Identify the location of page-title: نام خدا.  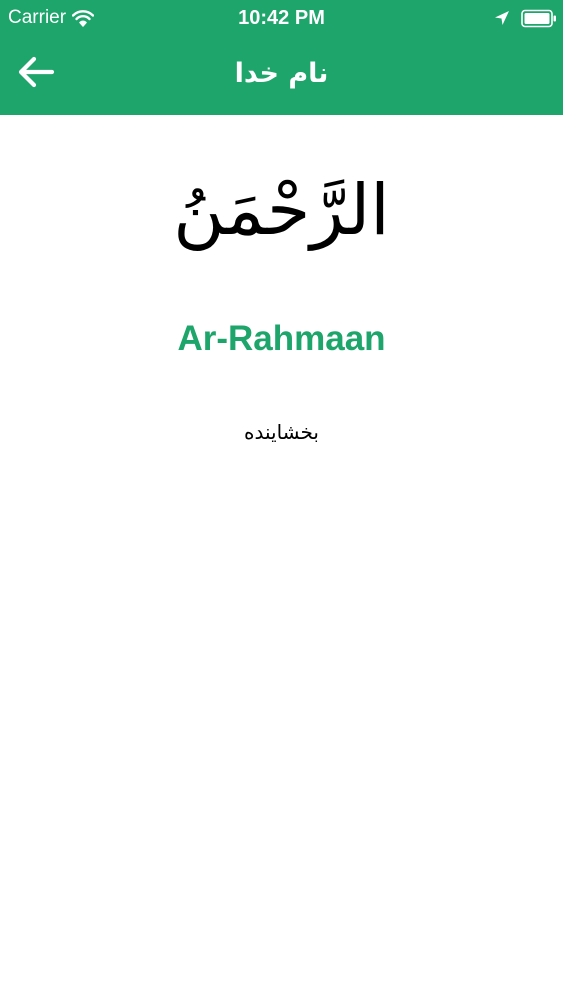
(281, 73).